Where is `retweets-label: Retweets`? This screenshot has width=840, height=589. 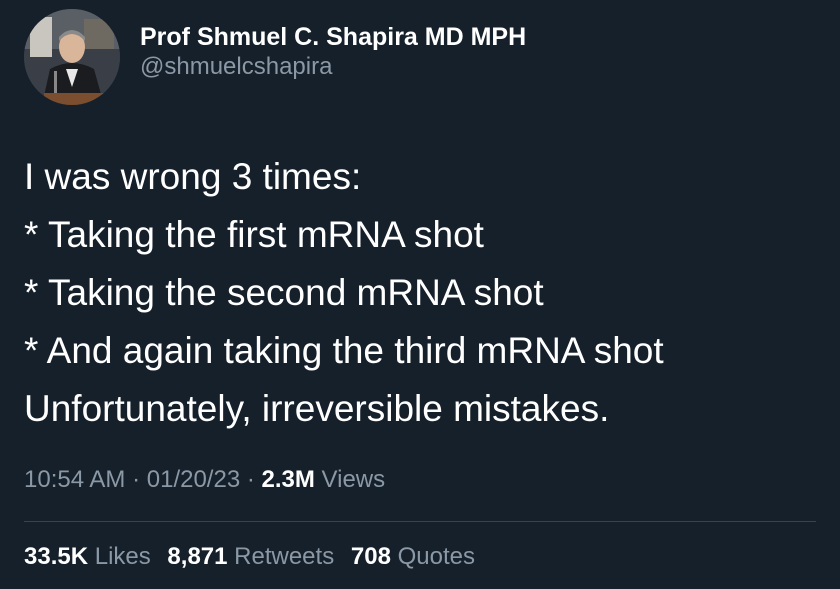 retweets-label: Retweets is located at coordinates (284, 556).